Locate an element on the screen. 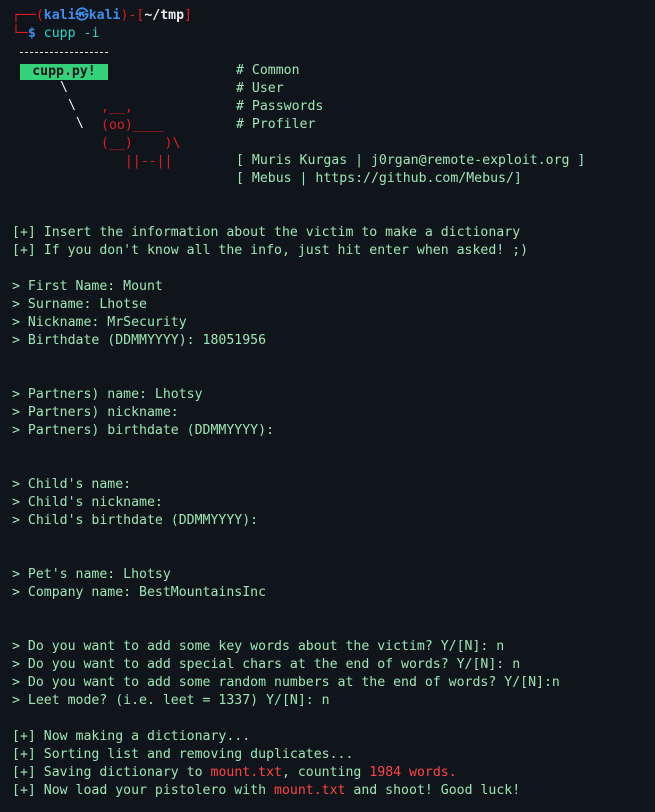 This screenshot has width=655, height=812. victim-nickname: > Nickname: MrSecurity is located at coordinates (99, 322).